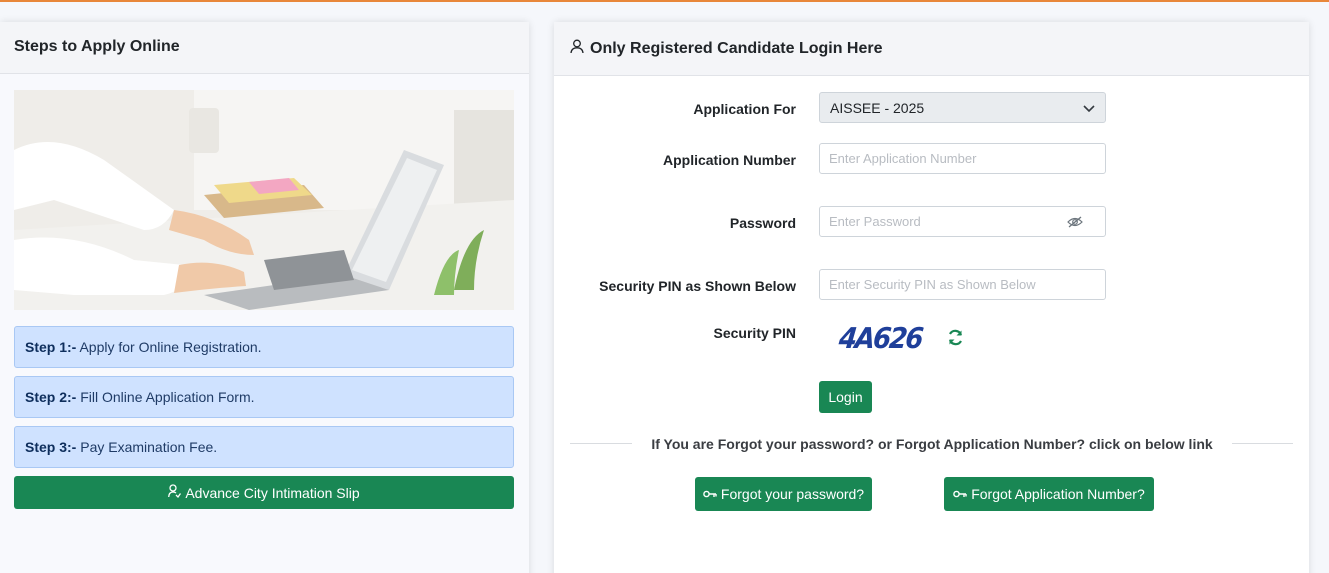 The height and width of the screenshot is (573, 1329). Describe the element at coordinates (51, 347) in the screenshot. I see `step-1-prefix: Step 1:-` at that location.